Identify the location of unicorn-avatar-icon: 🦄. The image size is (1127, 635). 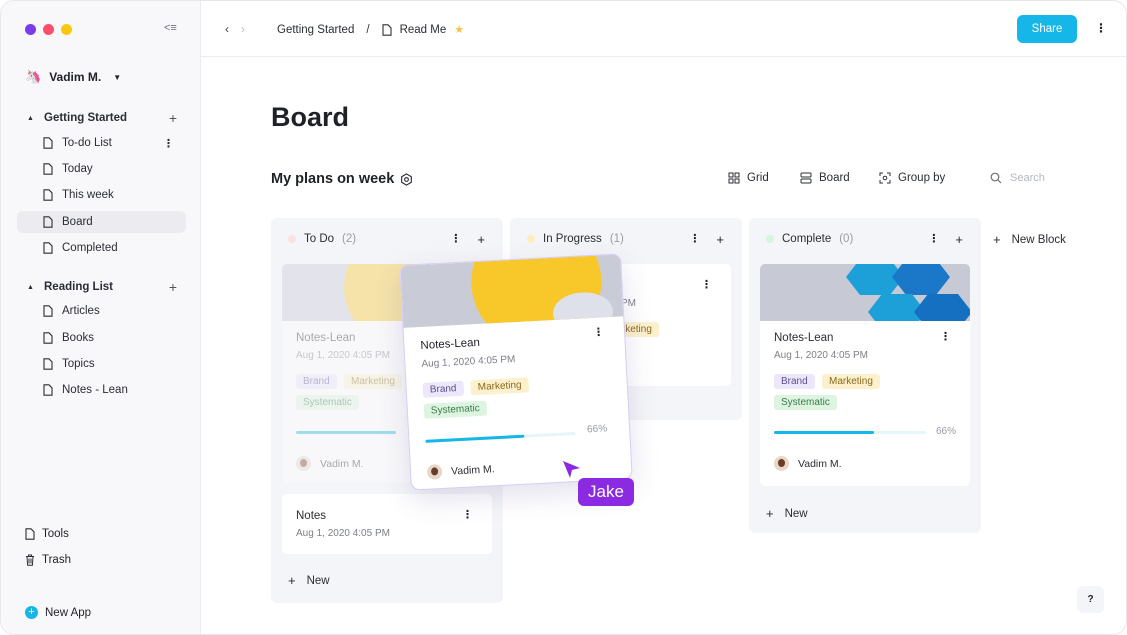
(33, 76).